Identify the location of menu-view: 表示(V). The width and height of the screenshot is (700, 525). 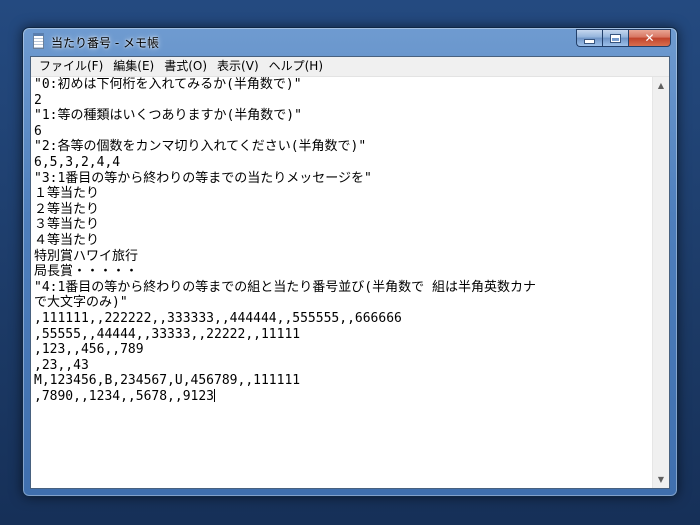
(238, 66).